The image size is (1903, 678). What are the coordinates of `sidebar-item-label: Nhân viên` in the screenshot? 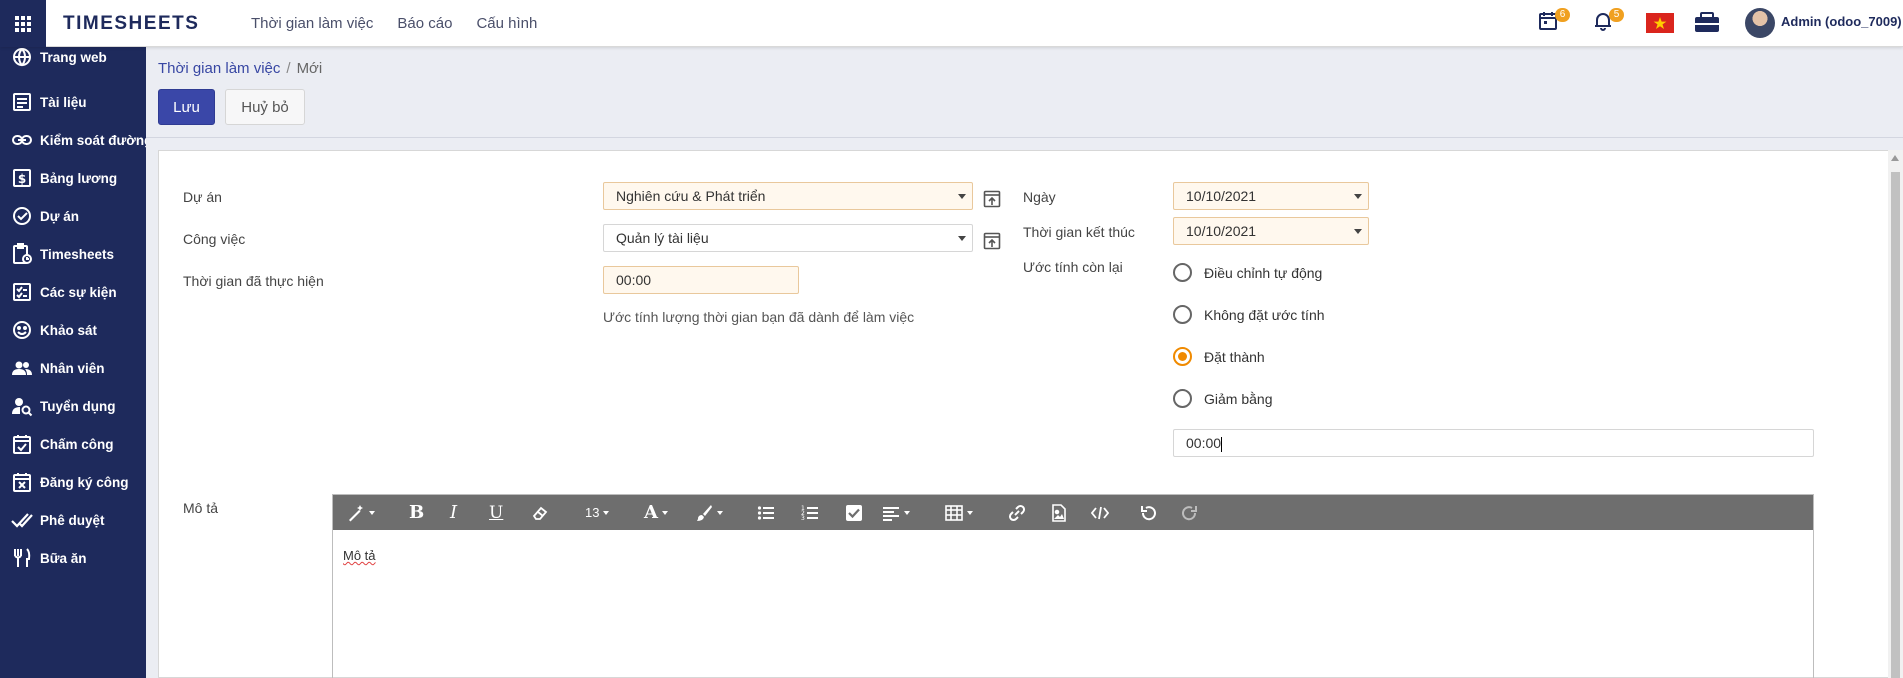 It's located at (72, 368).